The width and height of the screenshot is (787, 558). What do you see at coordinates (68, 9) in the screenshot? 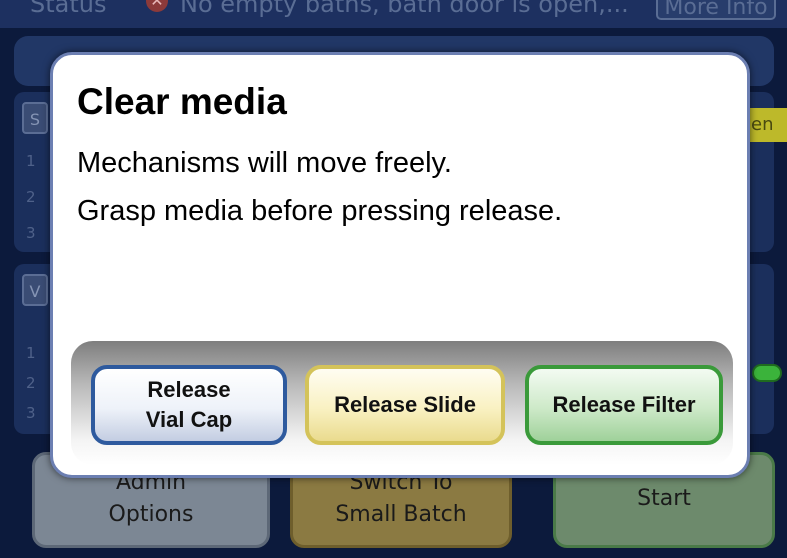
I see `status-label: Status` at bounding box center [68, 9].